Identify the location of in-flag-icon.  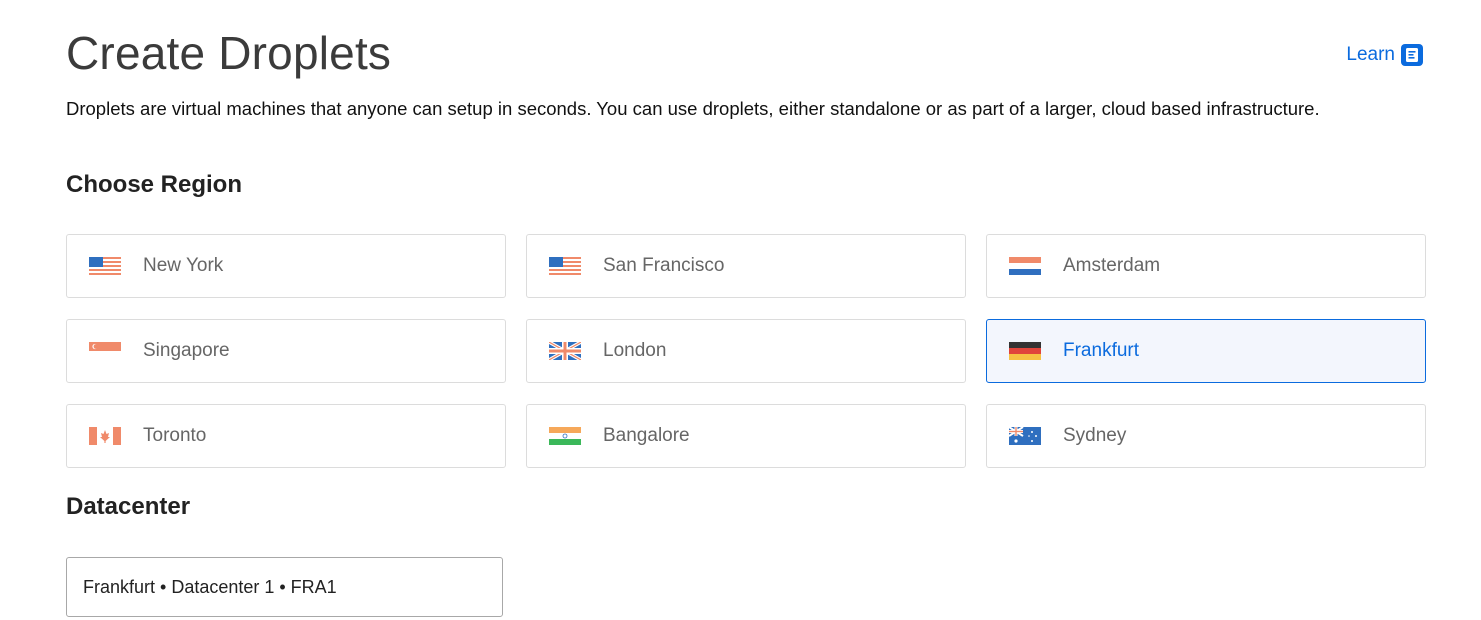
(565, 436).